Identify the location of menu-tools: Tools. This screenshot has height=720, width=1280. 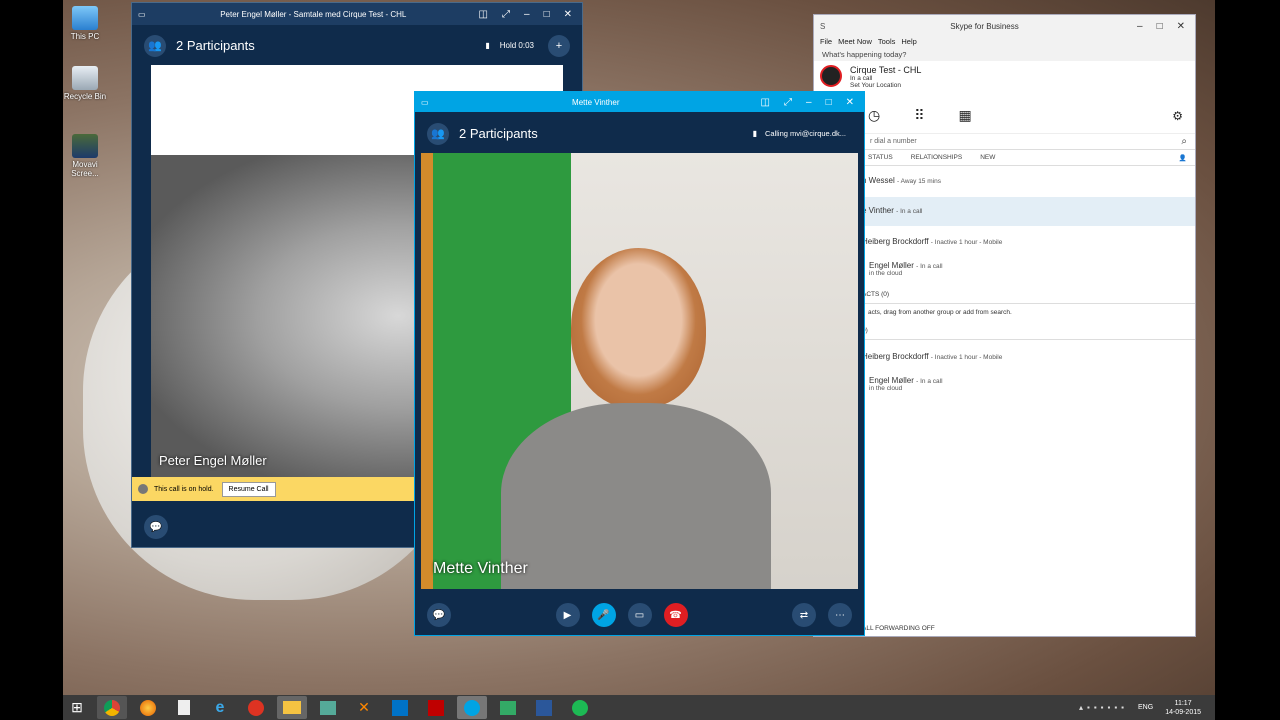
(887, 42).